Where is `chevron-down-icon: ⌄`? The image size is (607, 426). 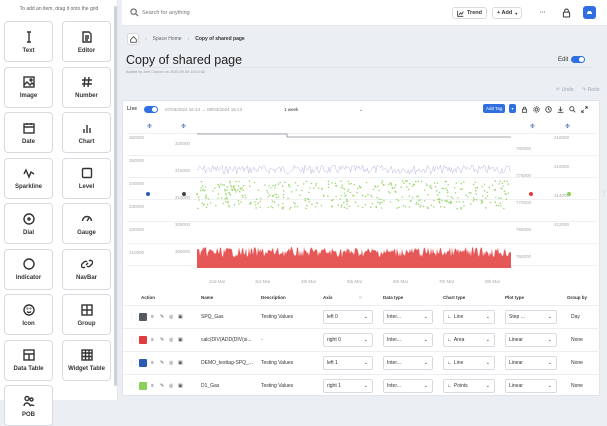 chevron-down-icon: ⌄ is located at coordinates (361, 110).